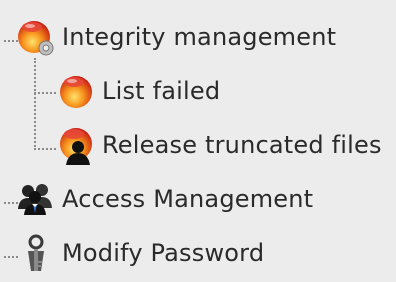 Image resolution: width=396 pixels, height=282 pixels. I want to click on tree-item-modify-password: Modify Password, so click(140, 253).